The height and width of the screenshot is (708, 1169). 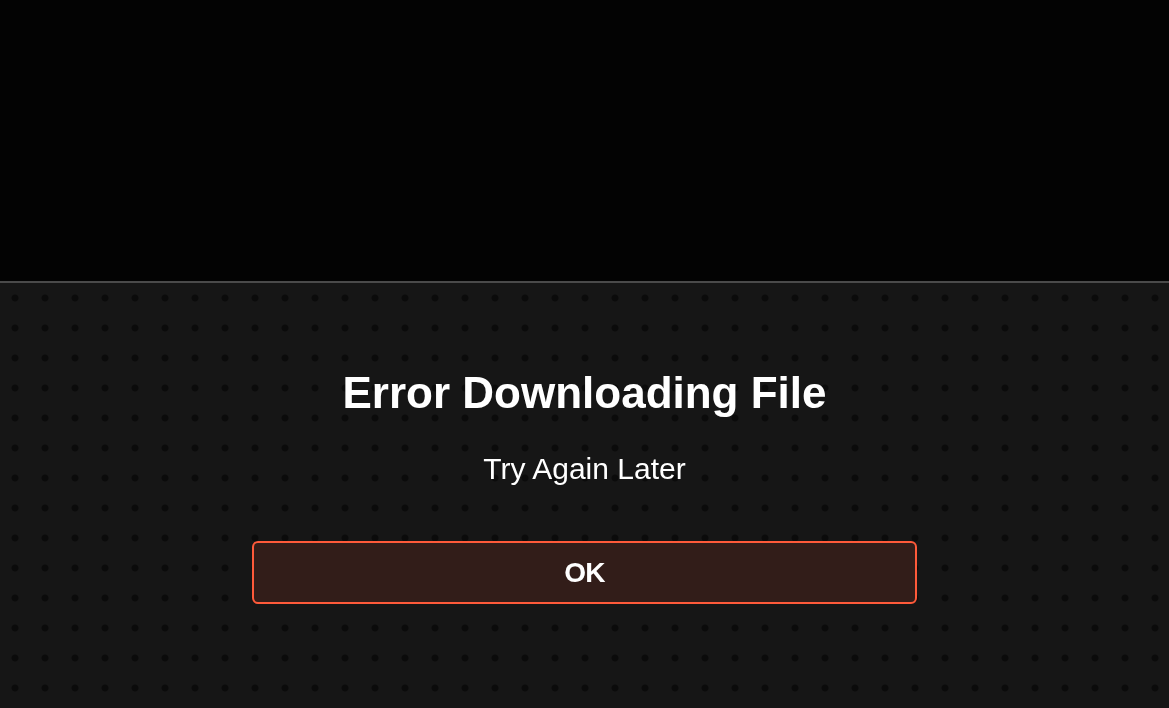 I want to click on ok-button: OK, so click(x=584, y=572).